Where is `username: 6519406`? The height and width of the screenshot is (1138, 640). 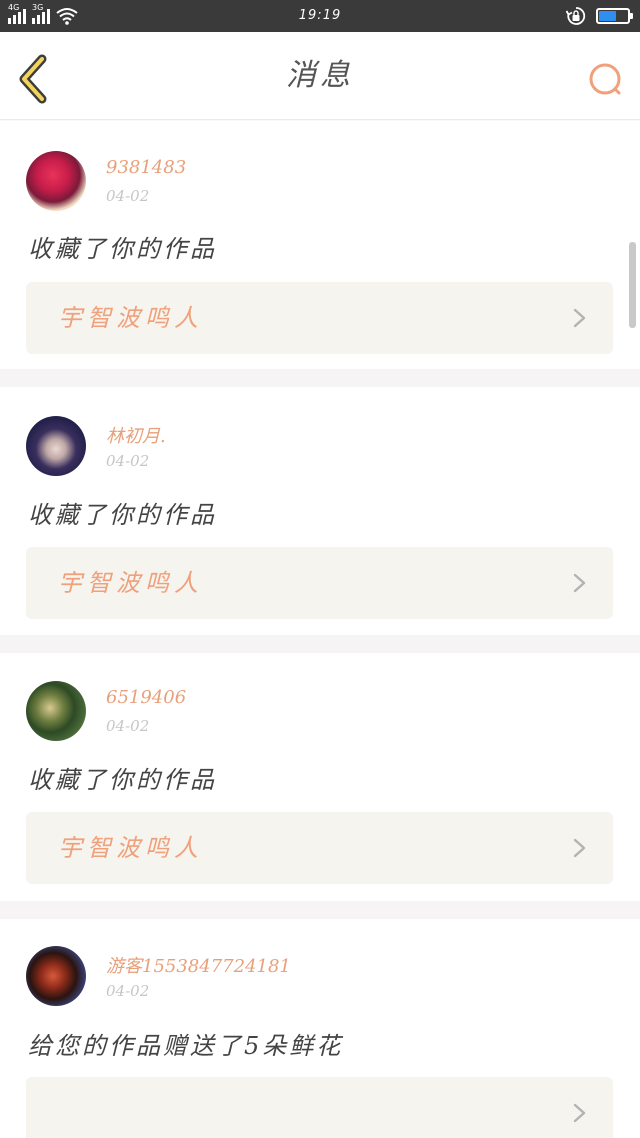
username: 6519406 is located at coordinates (146, 697).